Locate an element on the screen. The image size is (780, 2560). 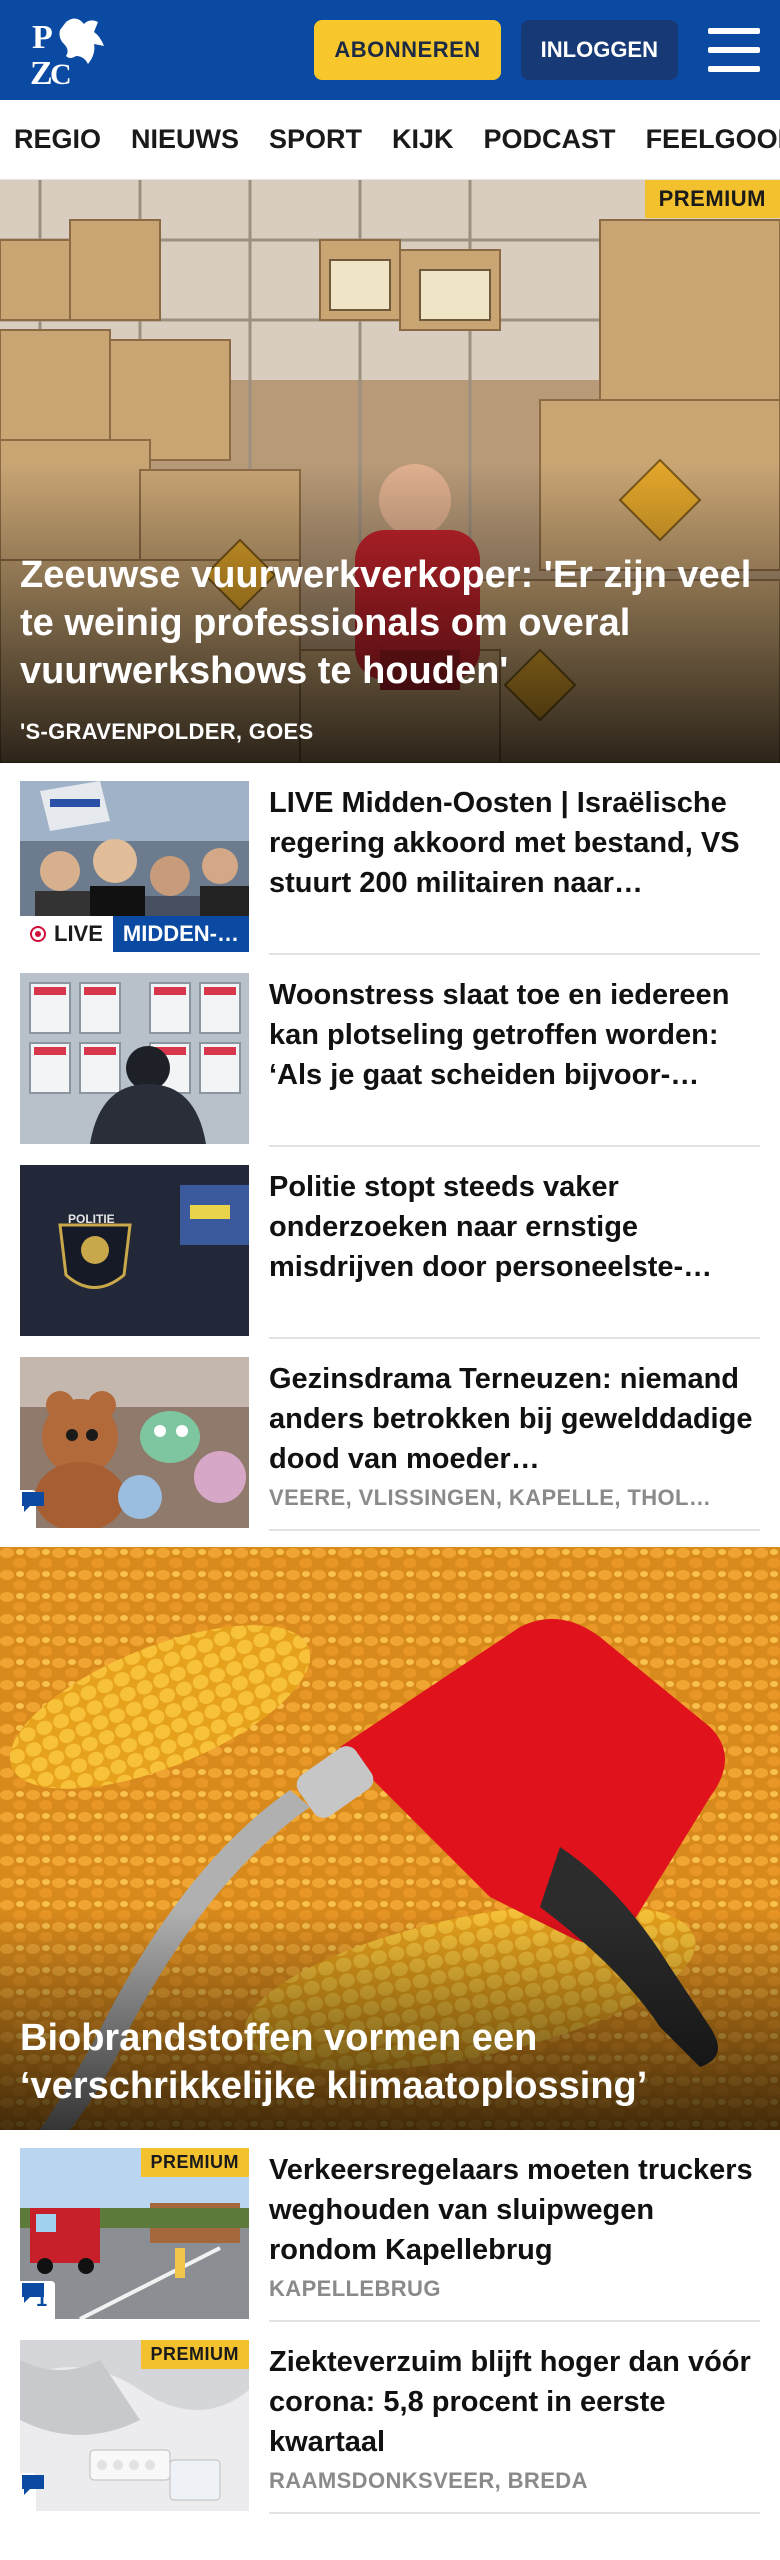
live-label: LIVE is located at coordinates (78, 933).